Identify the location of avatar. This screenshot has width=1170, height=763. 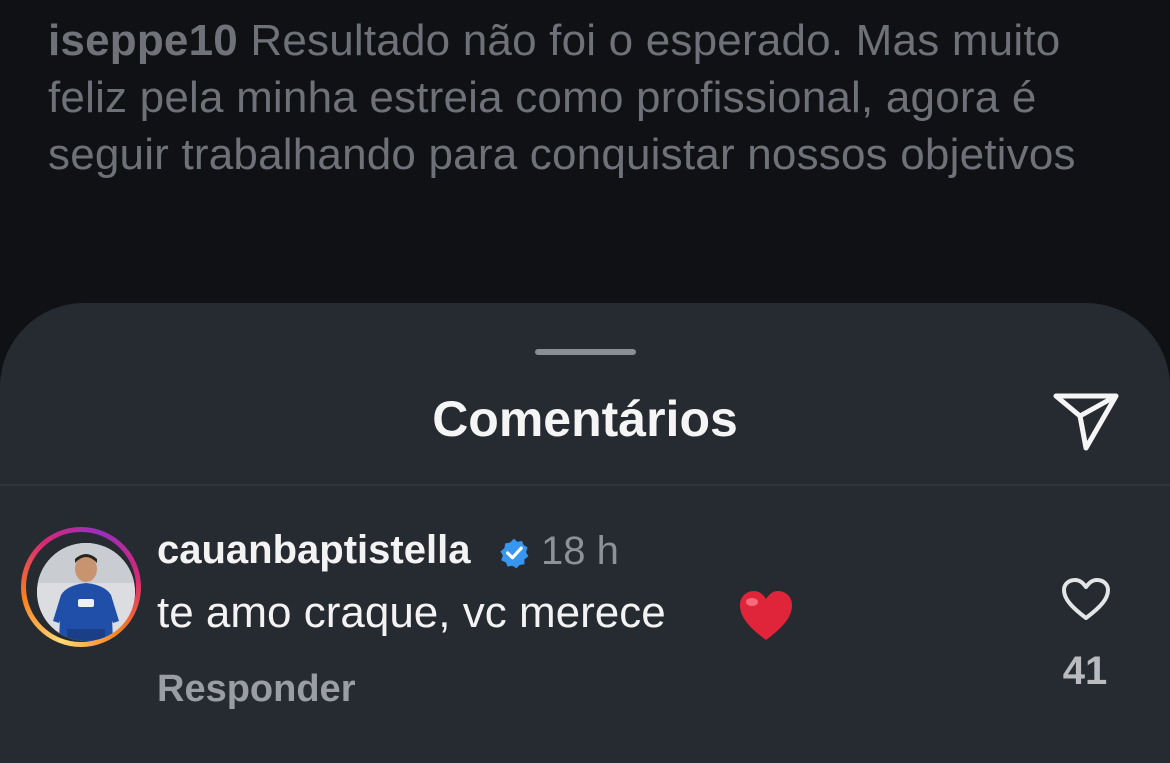
(86, 592).